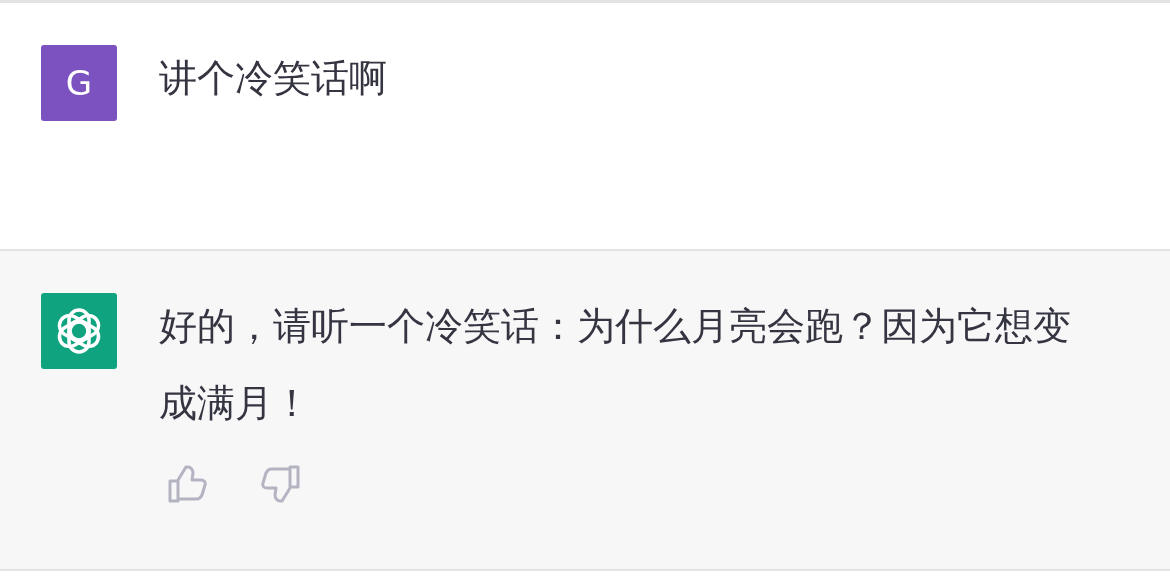 Image resolution: width=1170 pixels, height=585 pixels. Describe the element at coordinates (273, 78) in the screenshot. I see `message-text: 讲个冷笑话啊` at that location.